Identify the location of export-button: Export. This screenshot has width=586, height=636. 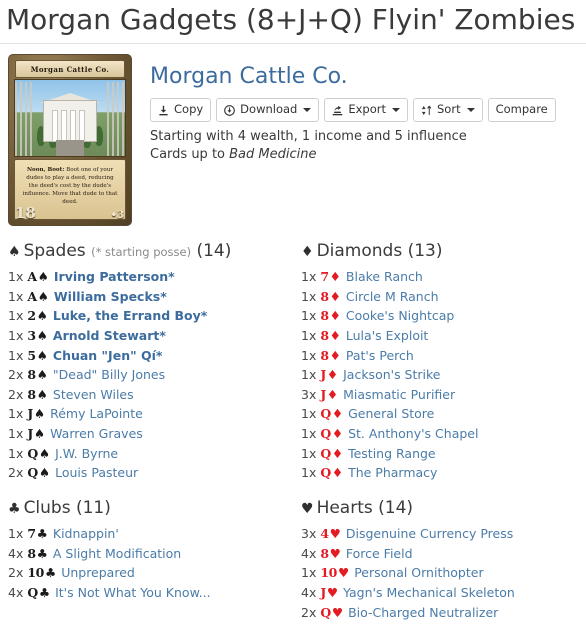
(366, 110).